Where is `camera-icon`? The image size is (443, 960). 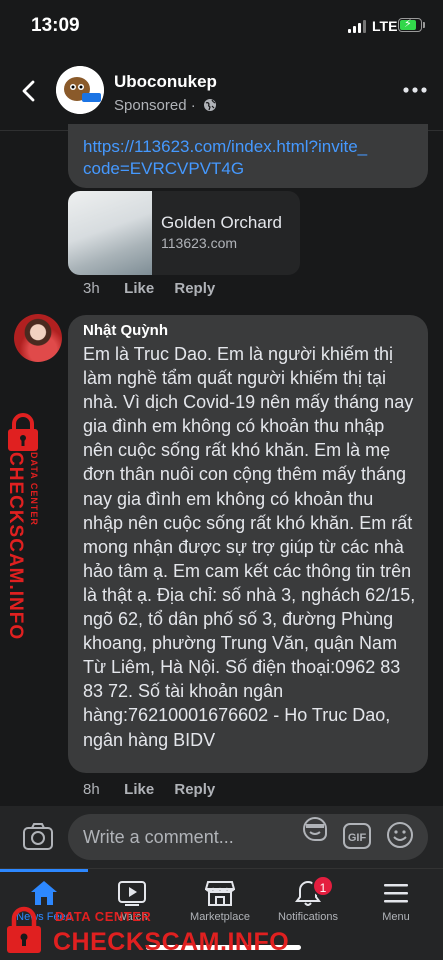 camera-icon is located at coordinates (38, 836).